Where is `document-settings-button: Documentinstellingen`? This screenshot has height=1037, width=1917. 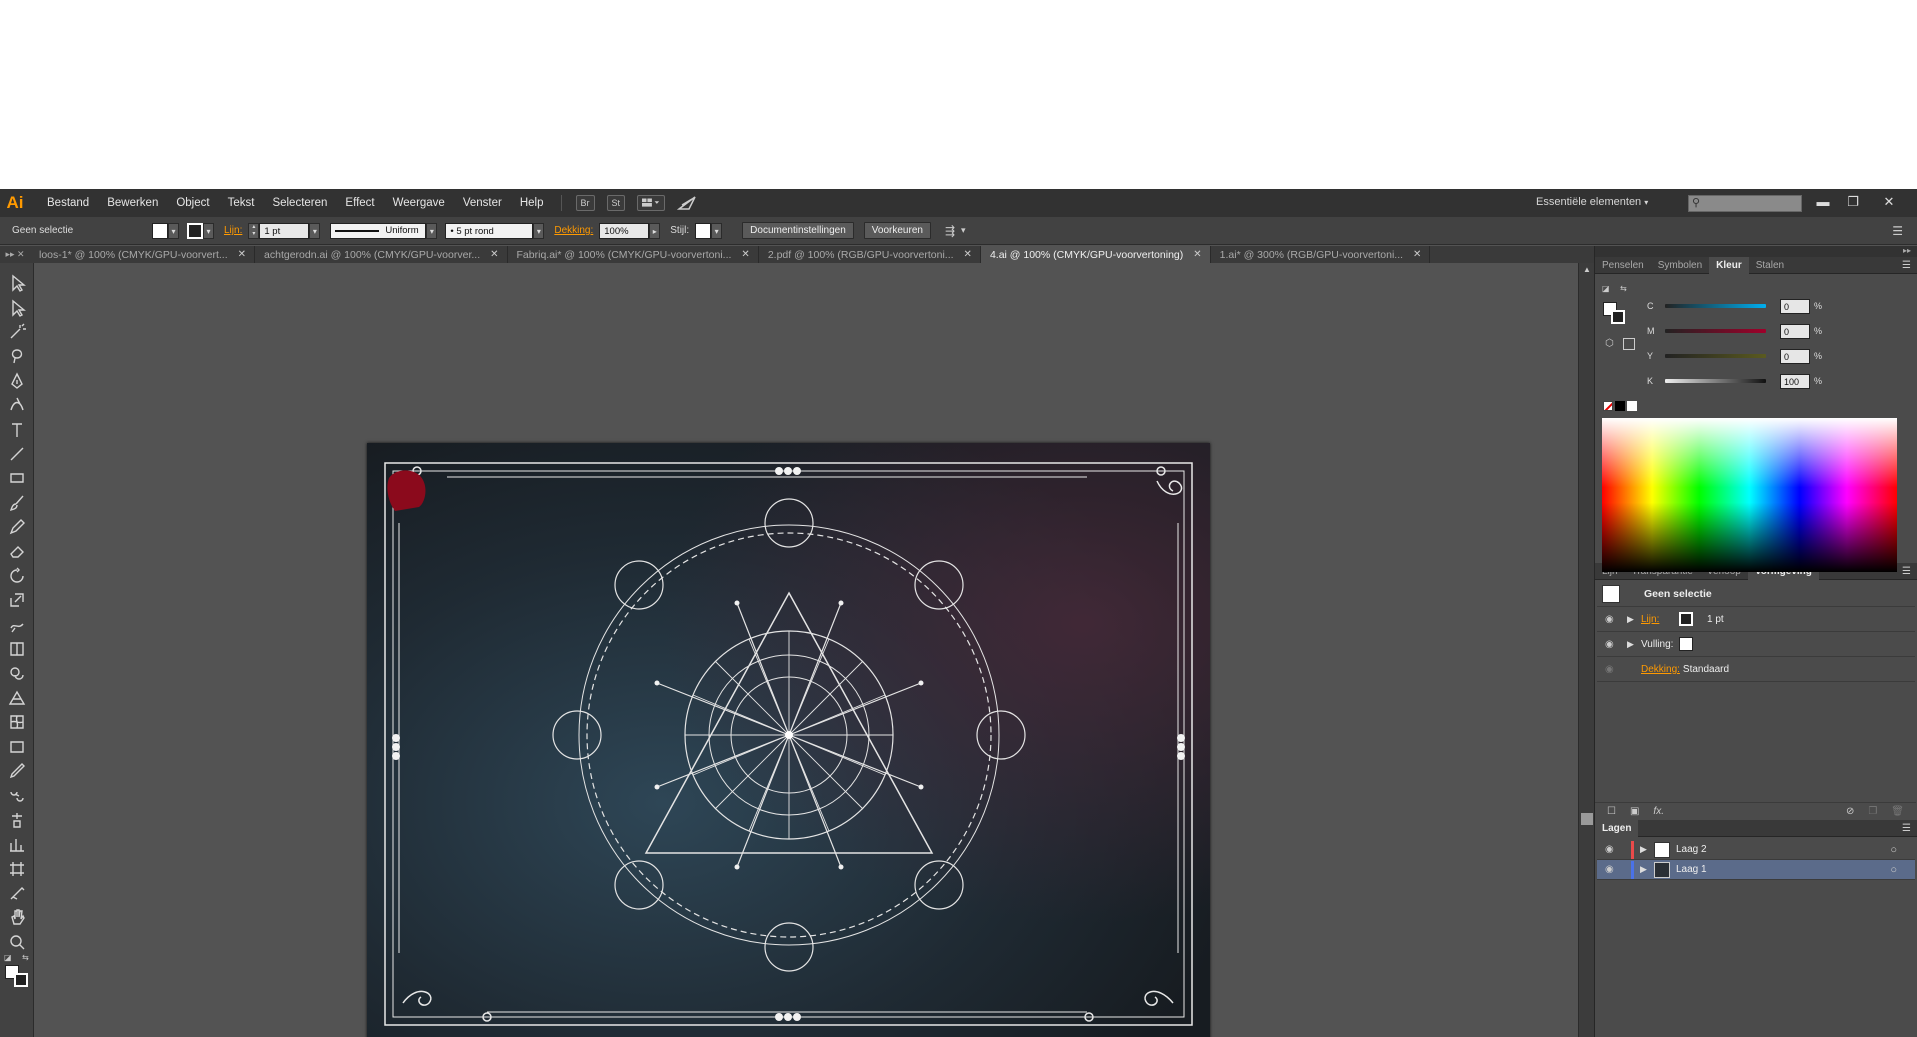 document-settings-button: Documentinstellingen is located at coordinates (798, 230).